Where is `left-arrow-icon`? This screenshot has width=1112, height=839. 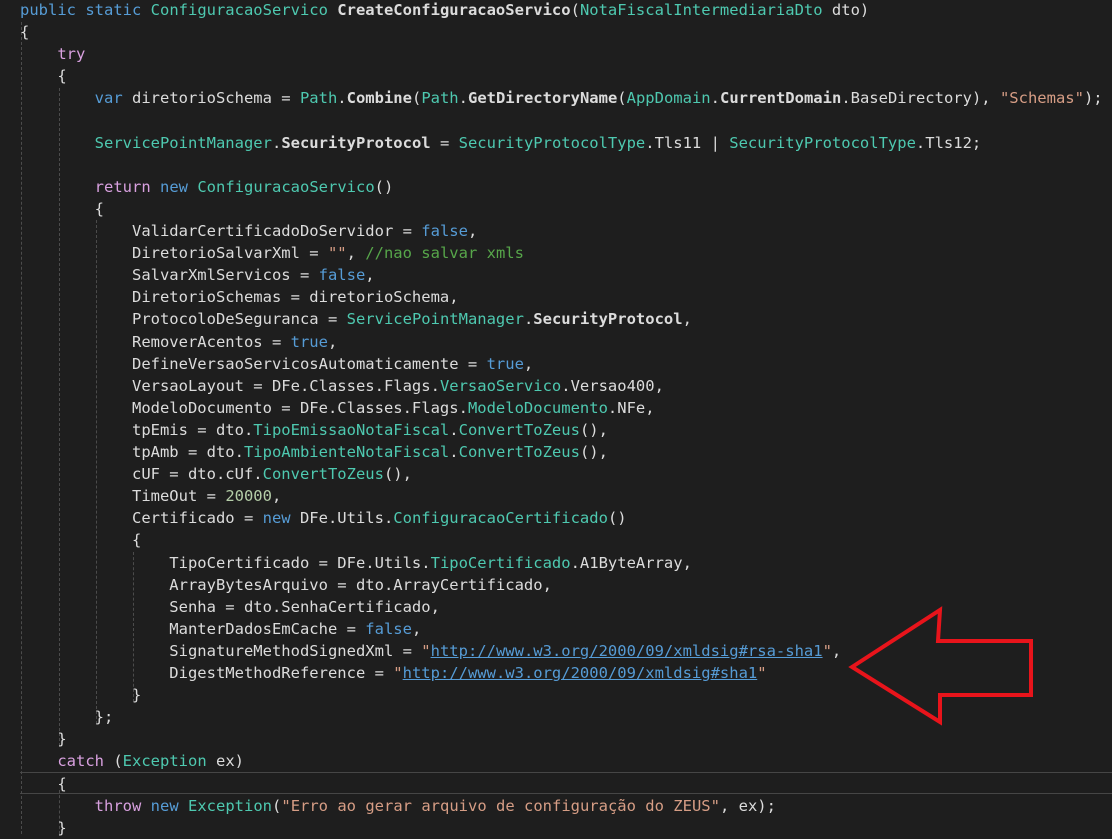
left-arrow-icon is located at coordinates (940, 666).